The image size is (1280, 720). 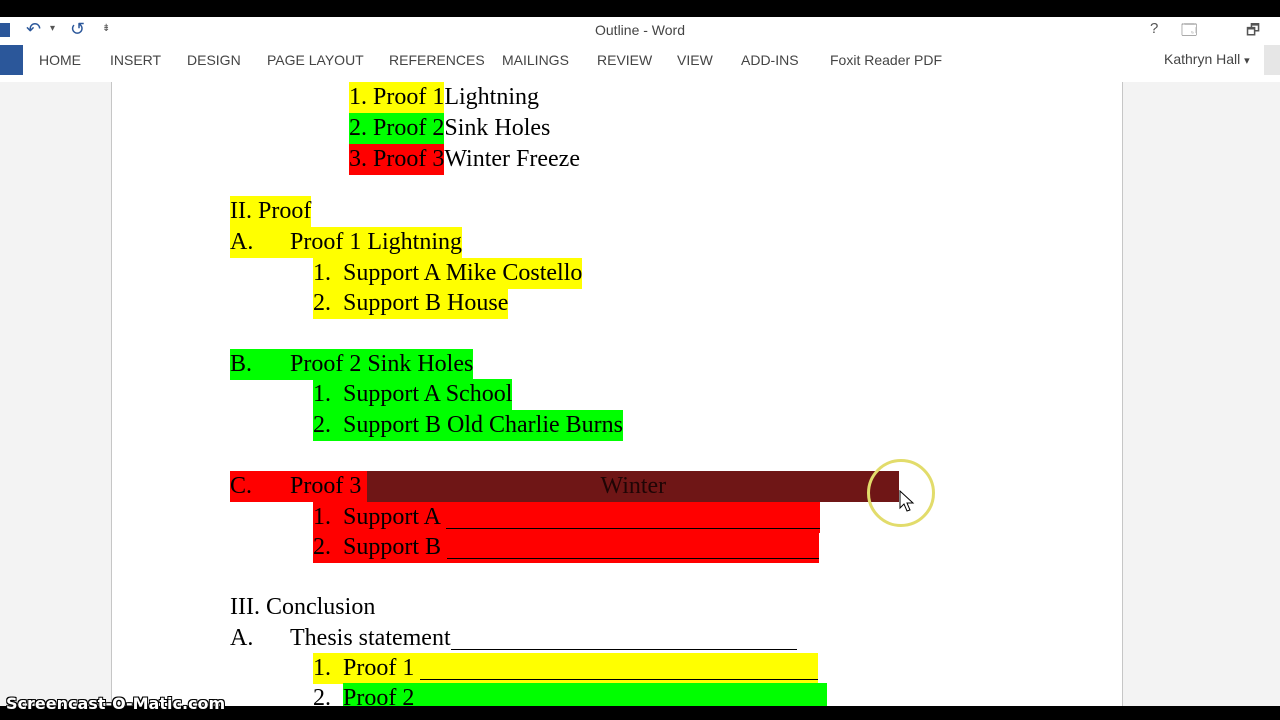 I want to click on intro-item-label: Proof 2, so click(x=409, y=128).